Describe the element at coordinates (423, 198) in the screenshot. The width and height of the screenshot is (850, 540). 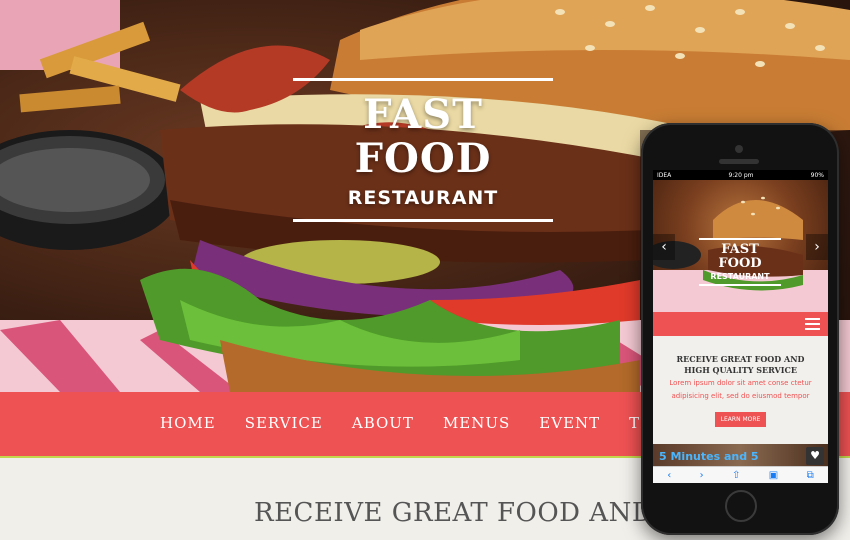
I see `hero-subheading: RESTAURANT` at that location.